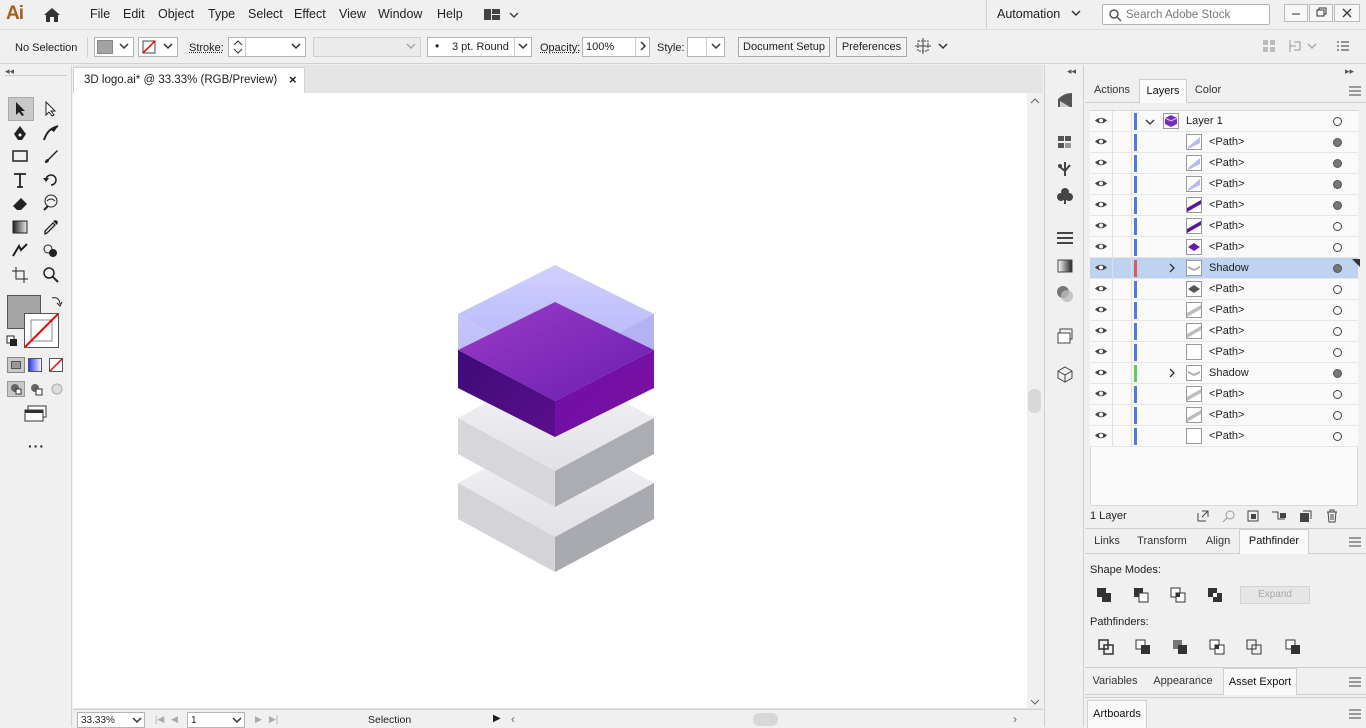  I want to click on swatches-panel-icon, so click(1065, 143).